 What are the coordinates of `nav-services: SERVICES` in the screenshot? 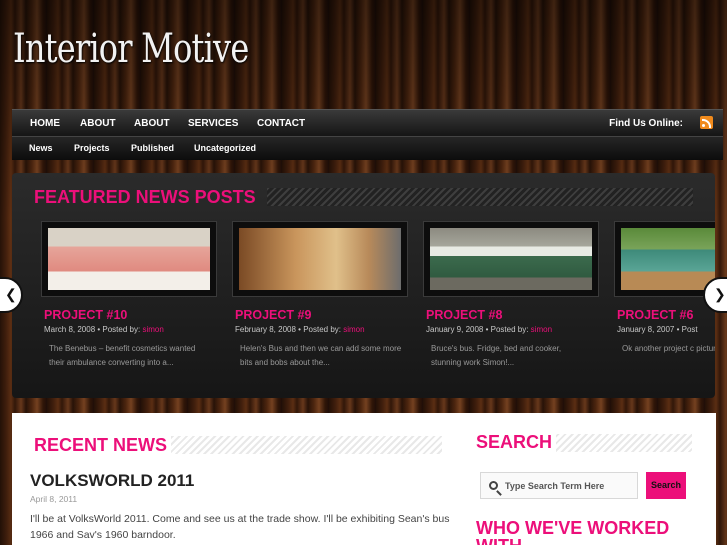 It's located at (213, 123).